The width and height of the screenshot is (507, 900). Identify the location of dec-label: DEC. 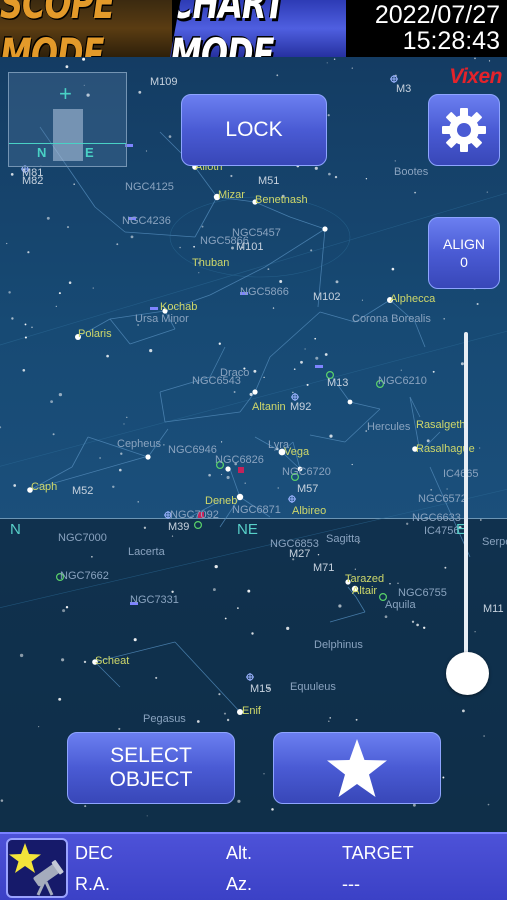
(94, 853).